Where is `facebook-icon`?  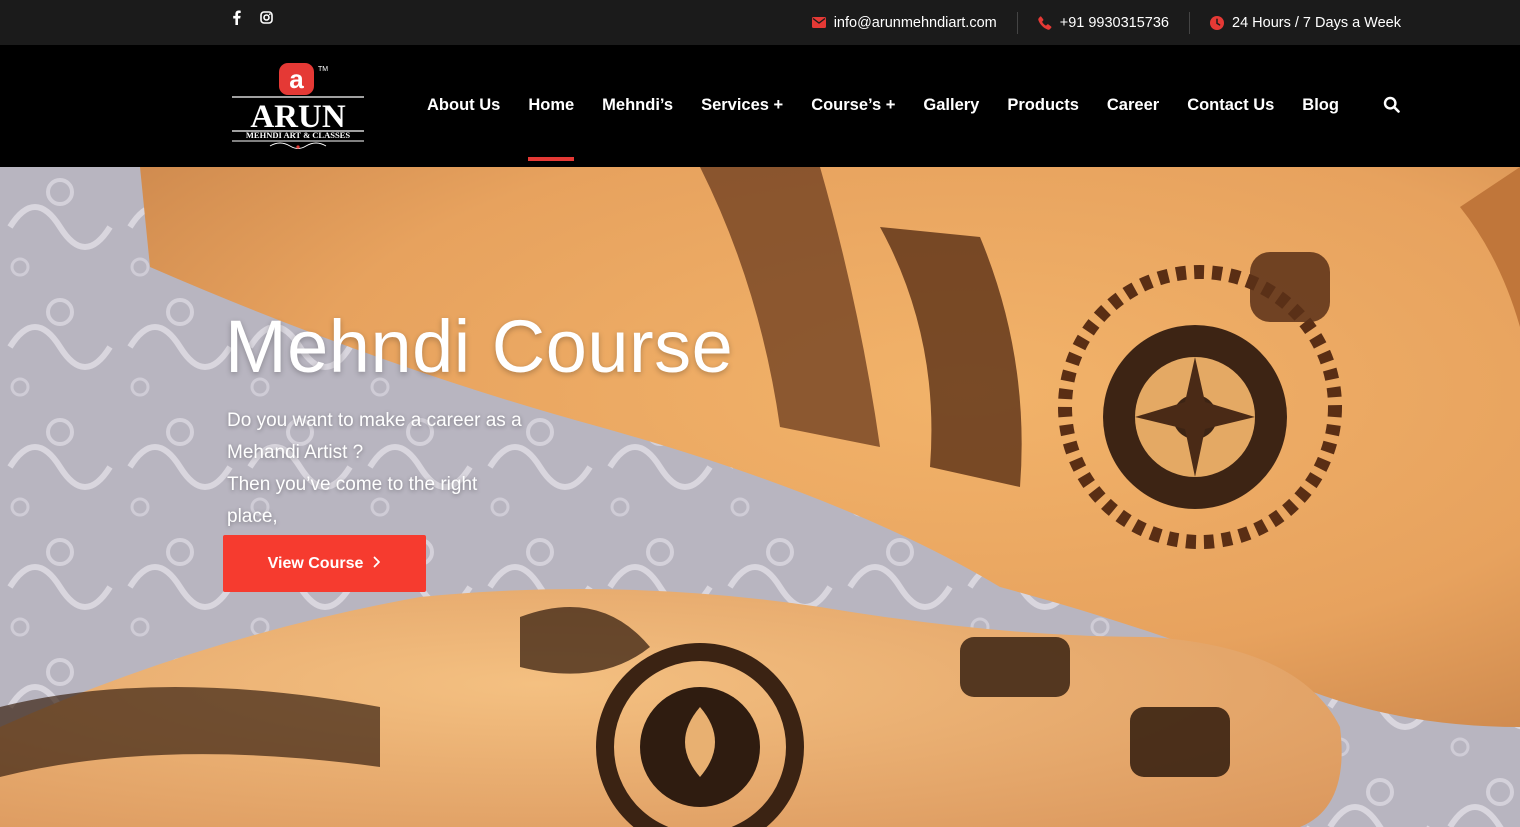 facebook-icon is located at coordinates (236, 17).